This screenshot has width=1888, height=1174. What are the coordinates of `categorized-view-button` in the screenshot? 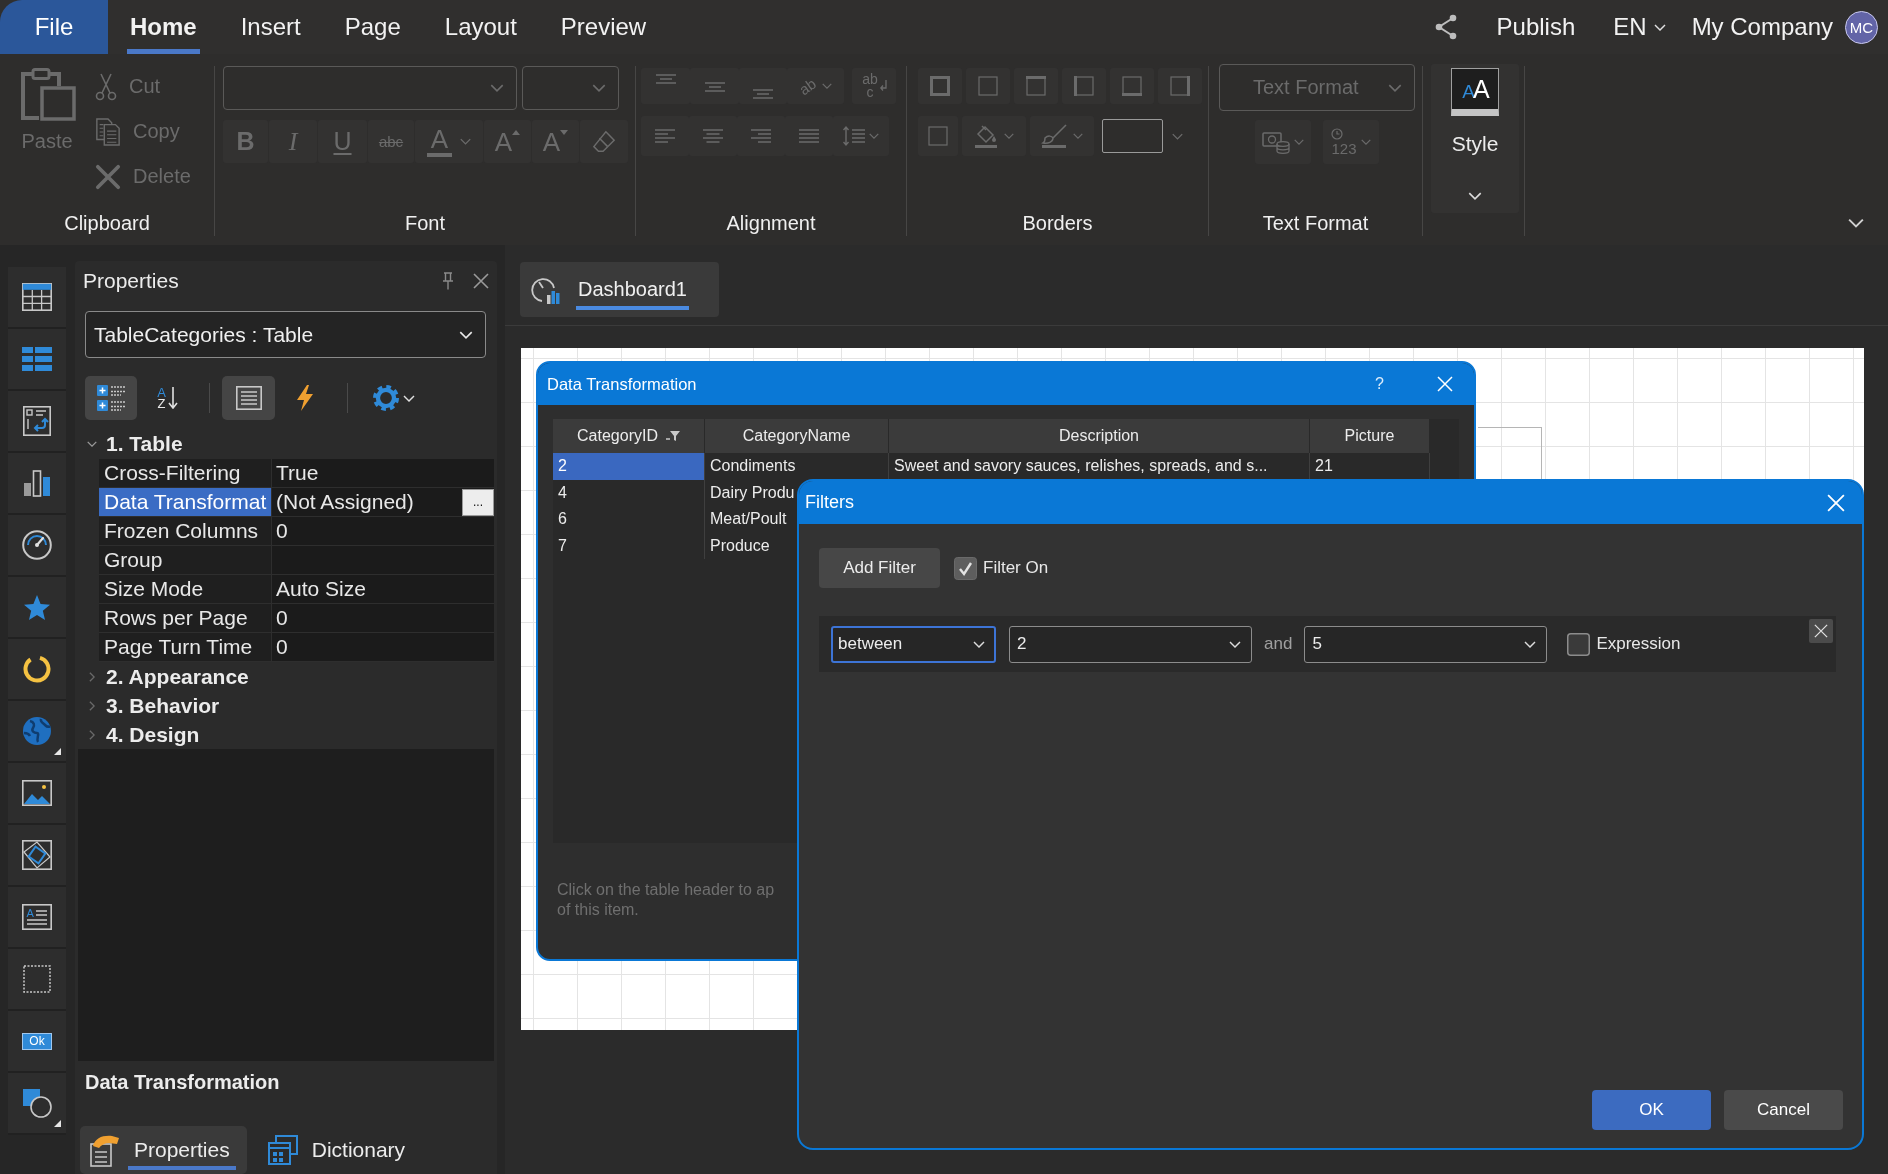 It's located at (111, 398).